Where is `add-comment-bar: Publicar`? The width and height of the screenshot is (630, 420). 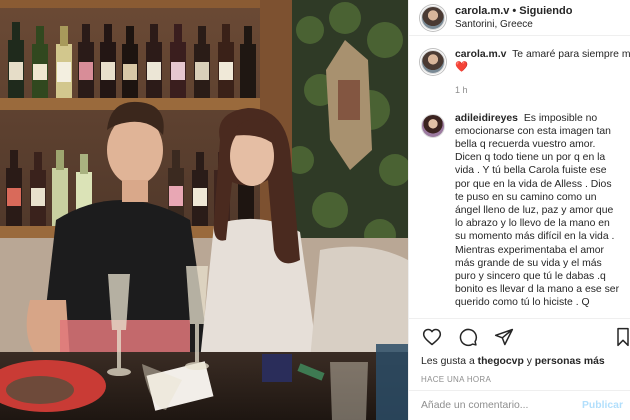
add-comment-bar: Publicar is located at coordinates (519, 405).